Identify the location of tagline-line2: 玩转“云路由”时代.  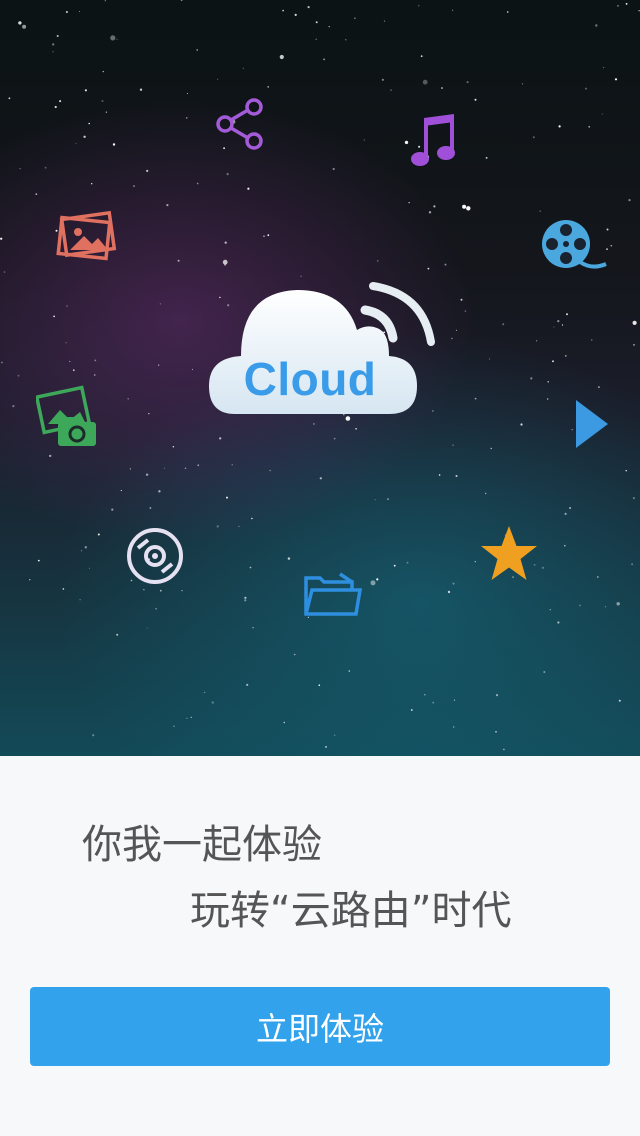
(351, 911).